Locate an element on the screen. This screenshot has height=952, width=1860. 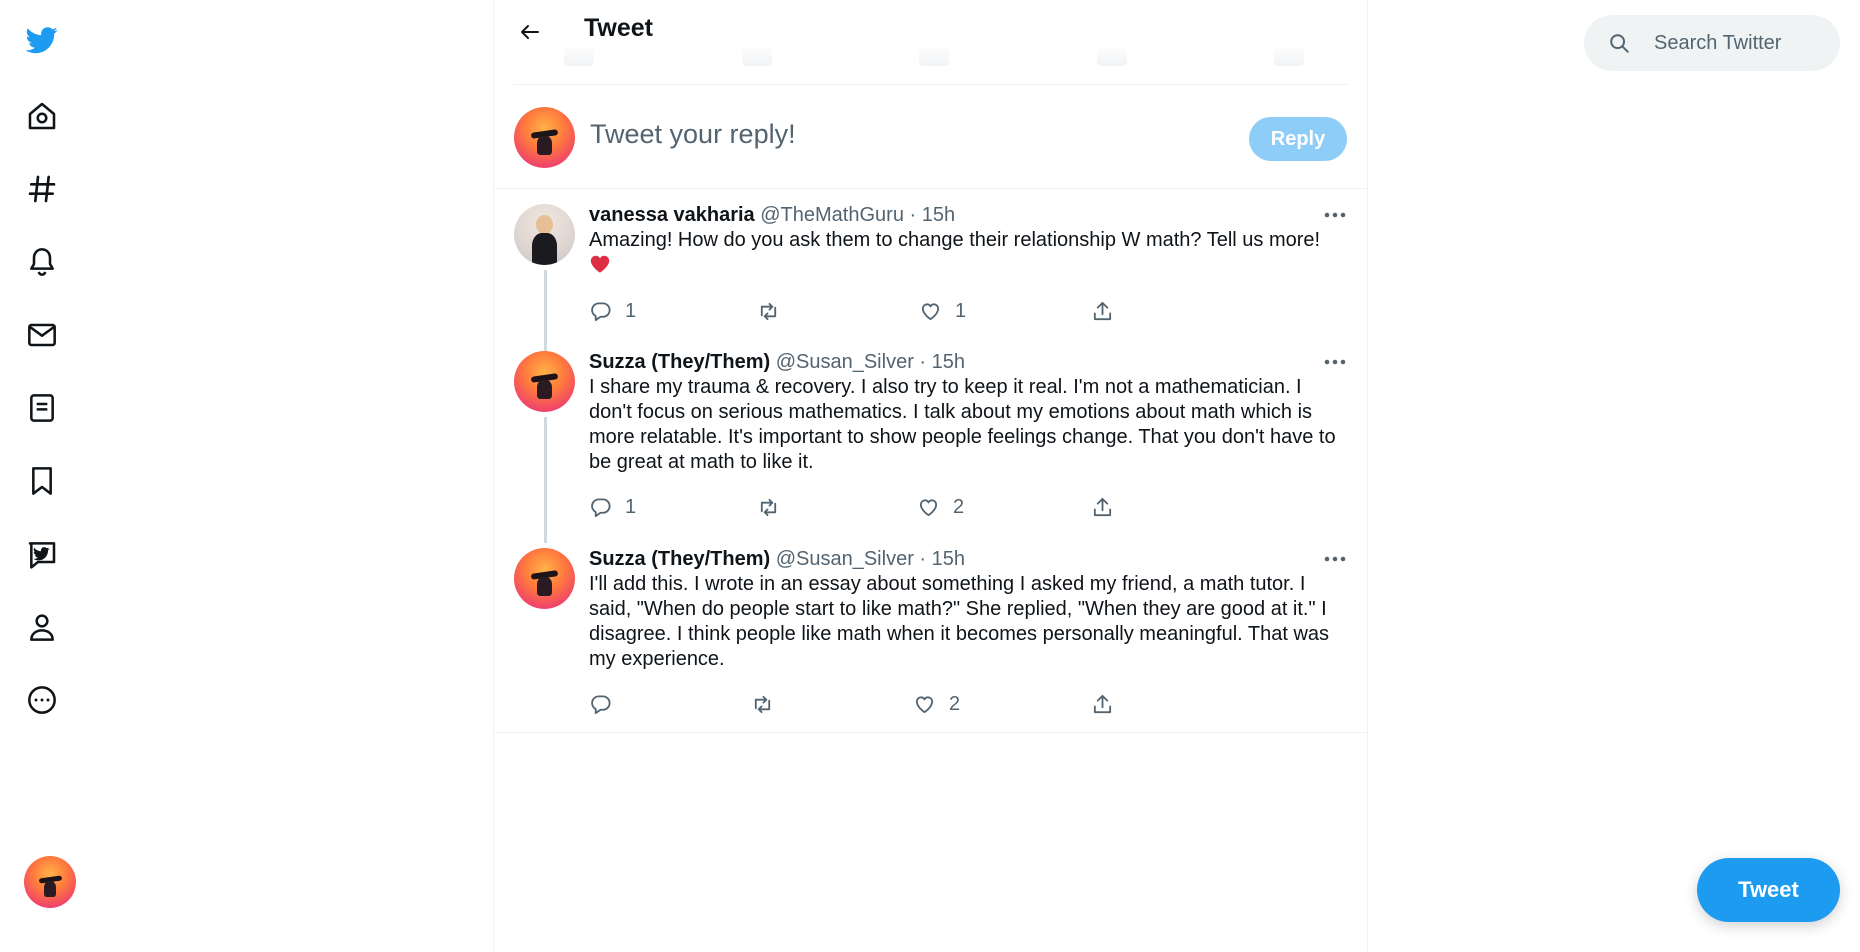
like-count: 1 is located at coordinates (961, 310).